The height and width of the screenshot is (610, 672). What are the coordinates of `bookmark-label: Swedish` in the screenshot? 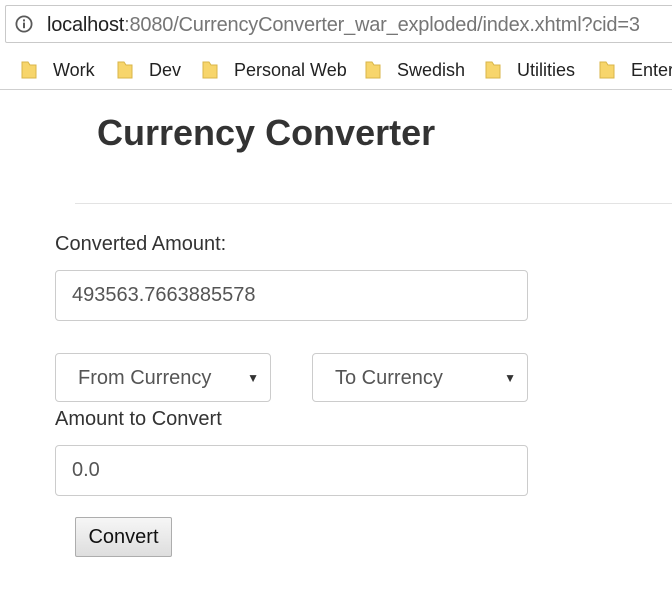 It's located at (431, 69).